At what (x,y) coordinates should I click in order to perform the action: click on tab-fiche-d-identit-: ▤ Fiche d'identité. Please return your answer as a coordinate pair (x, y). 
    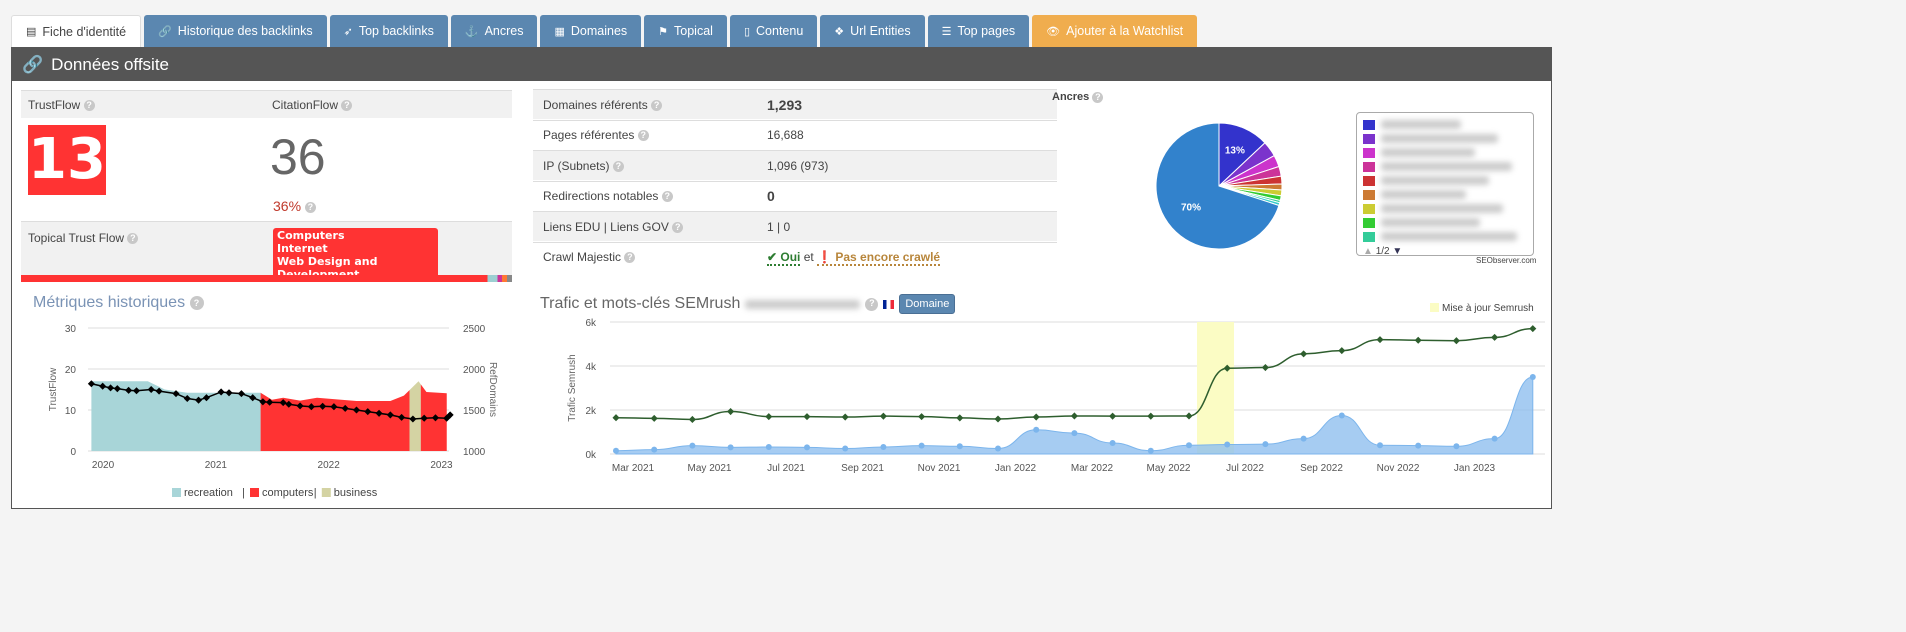
    Looking at the image, I should click on (76, 31).